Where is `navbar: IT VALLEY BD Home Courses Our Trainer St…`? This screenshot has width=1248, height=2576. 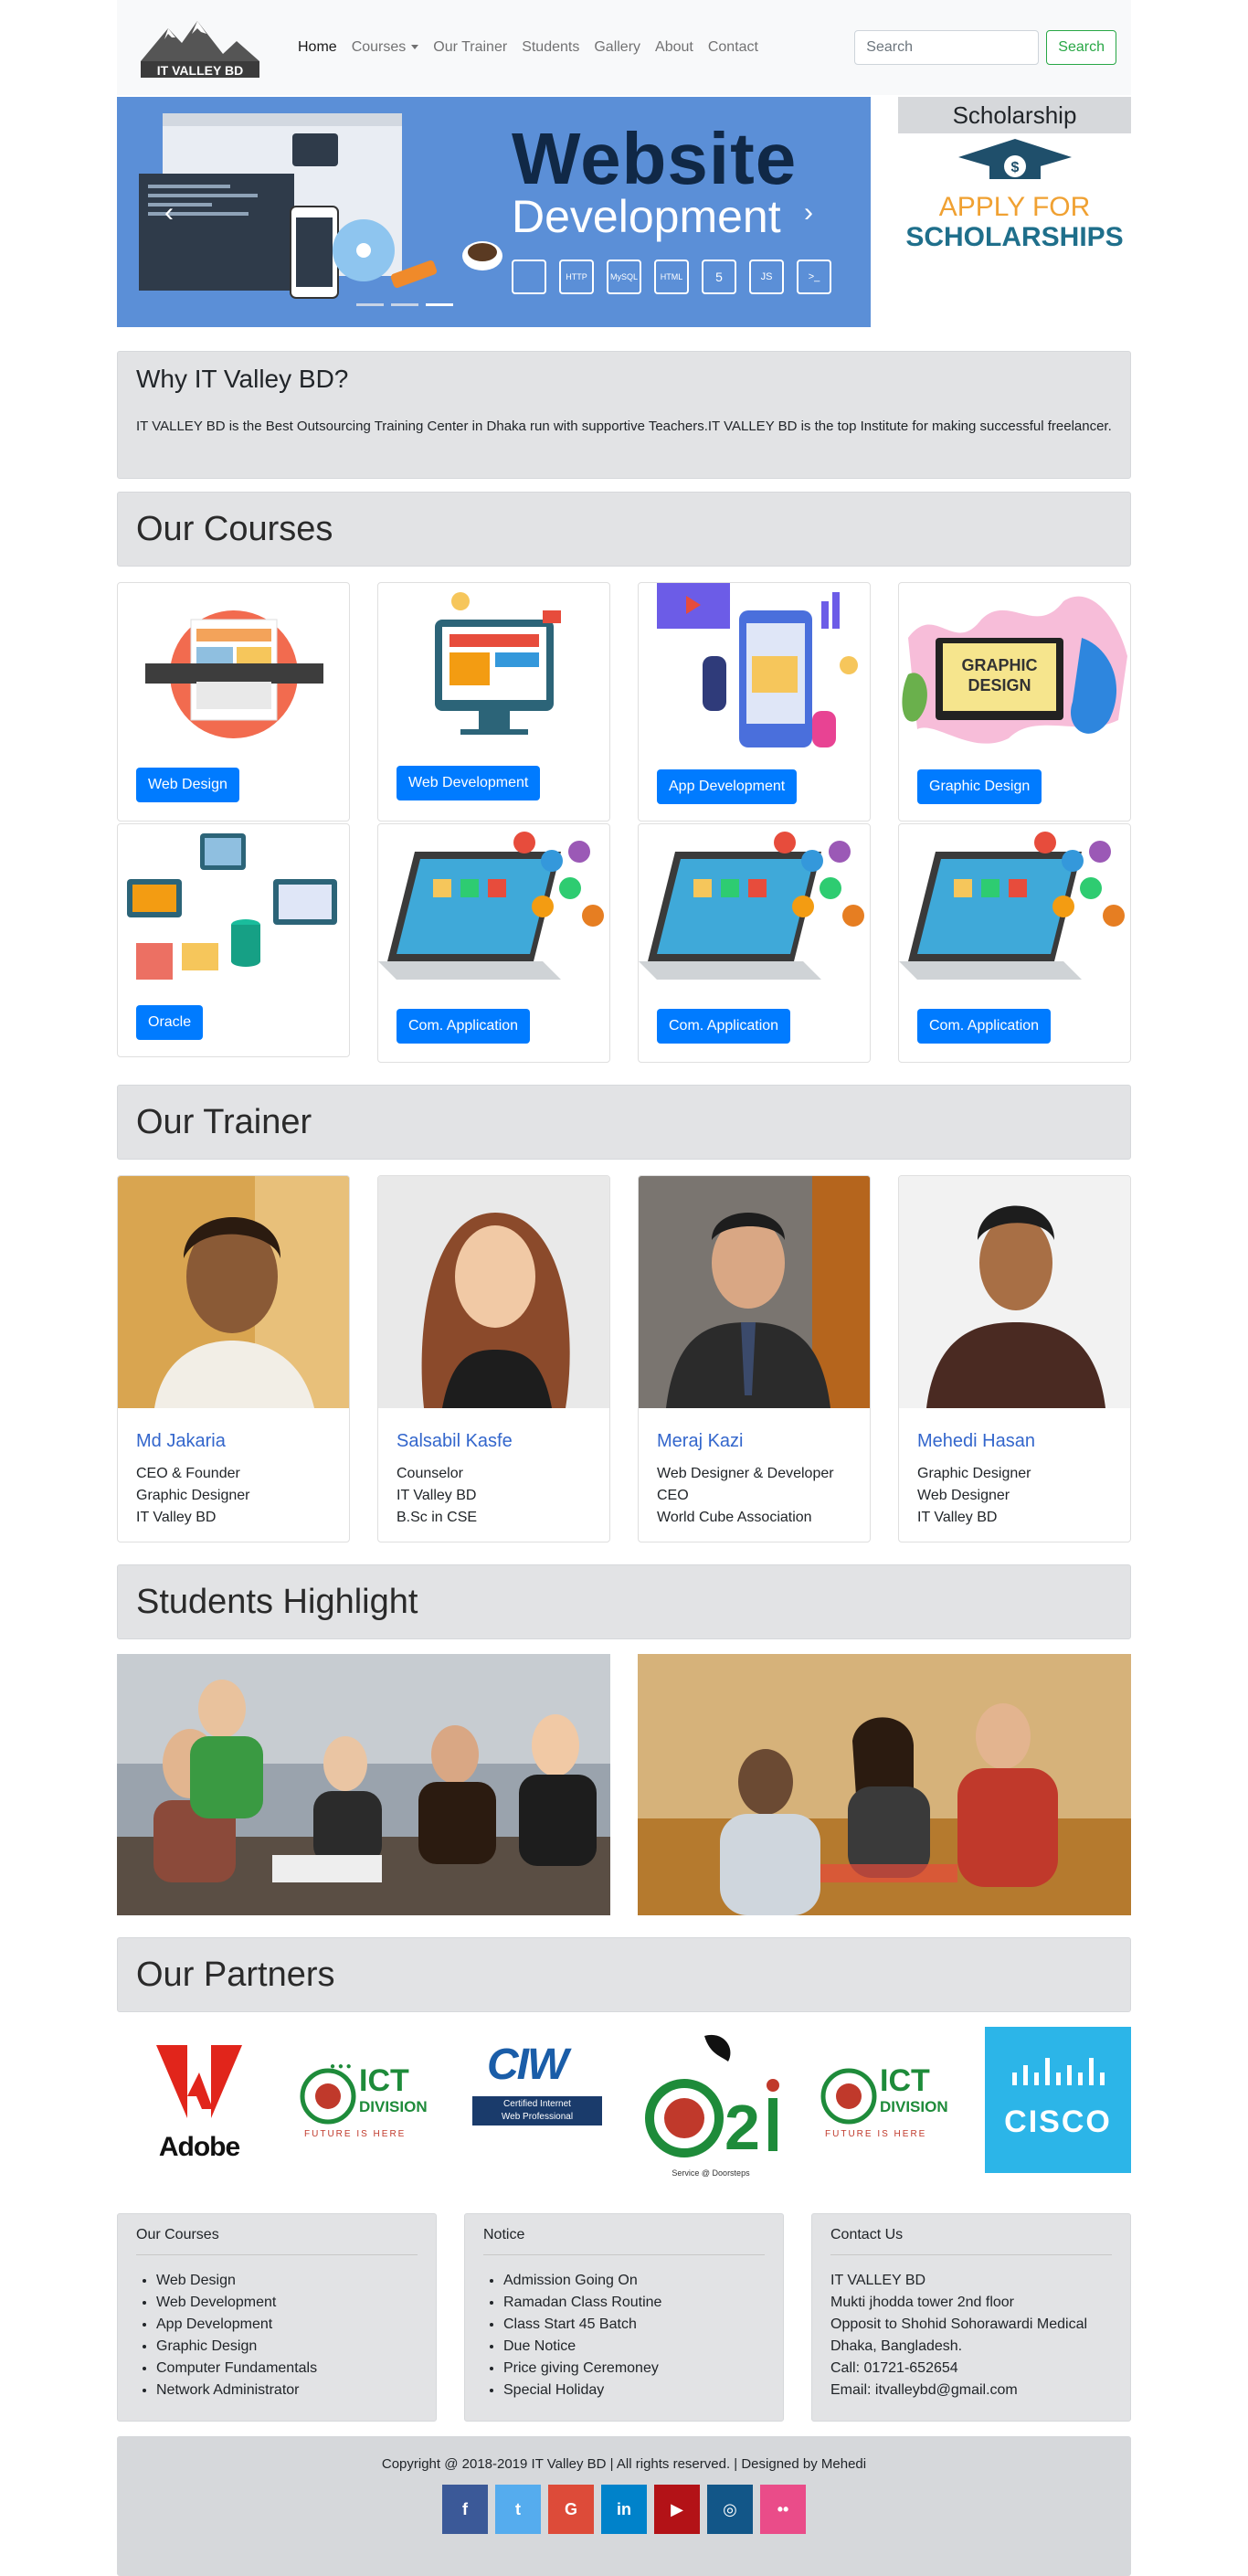 navbar: IT VALLEY BD Home Courses Our Trainer St… is located at coordinates (624, 47).